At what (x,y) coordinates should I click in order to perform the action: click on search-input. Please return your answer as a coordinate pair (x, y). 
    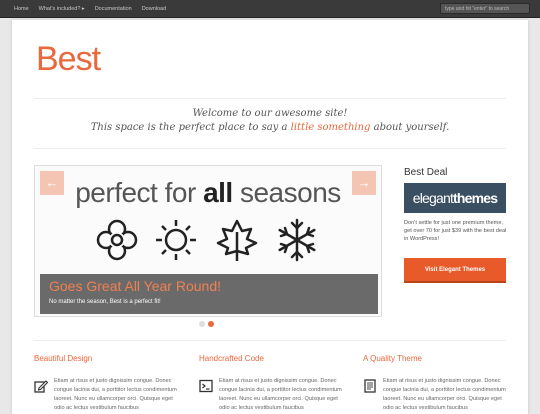
    Looking at the image, I should click on (485, 8).